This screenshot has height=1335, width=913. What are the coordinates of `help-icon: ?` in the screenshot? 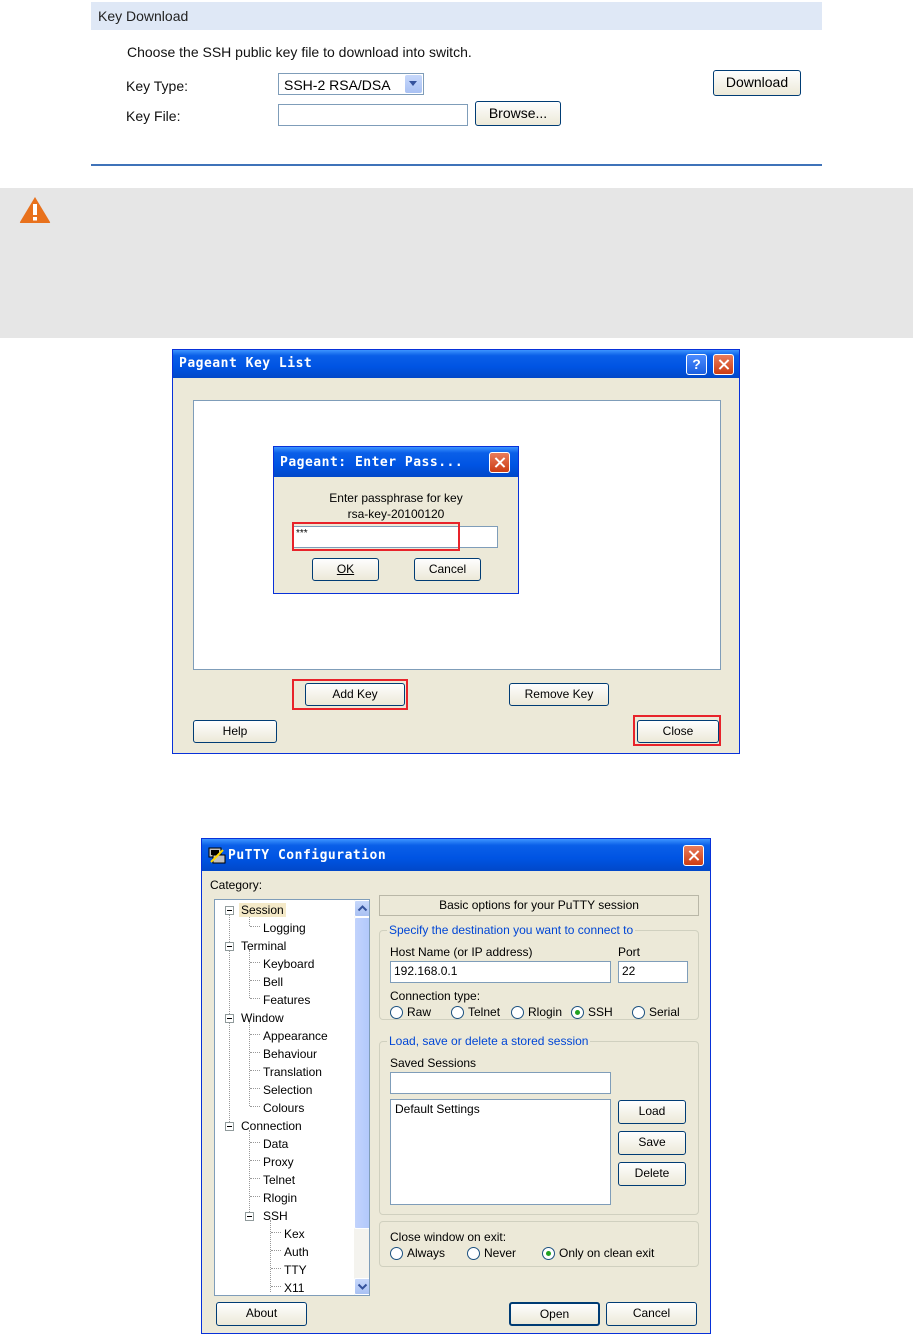 It's located at (696, 364).